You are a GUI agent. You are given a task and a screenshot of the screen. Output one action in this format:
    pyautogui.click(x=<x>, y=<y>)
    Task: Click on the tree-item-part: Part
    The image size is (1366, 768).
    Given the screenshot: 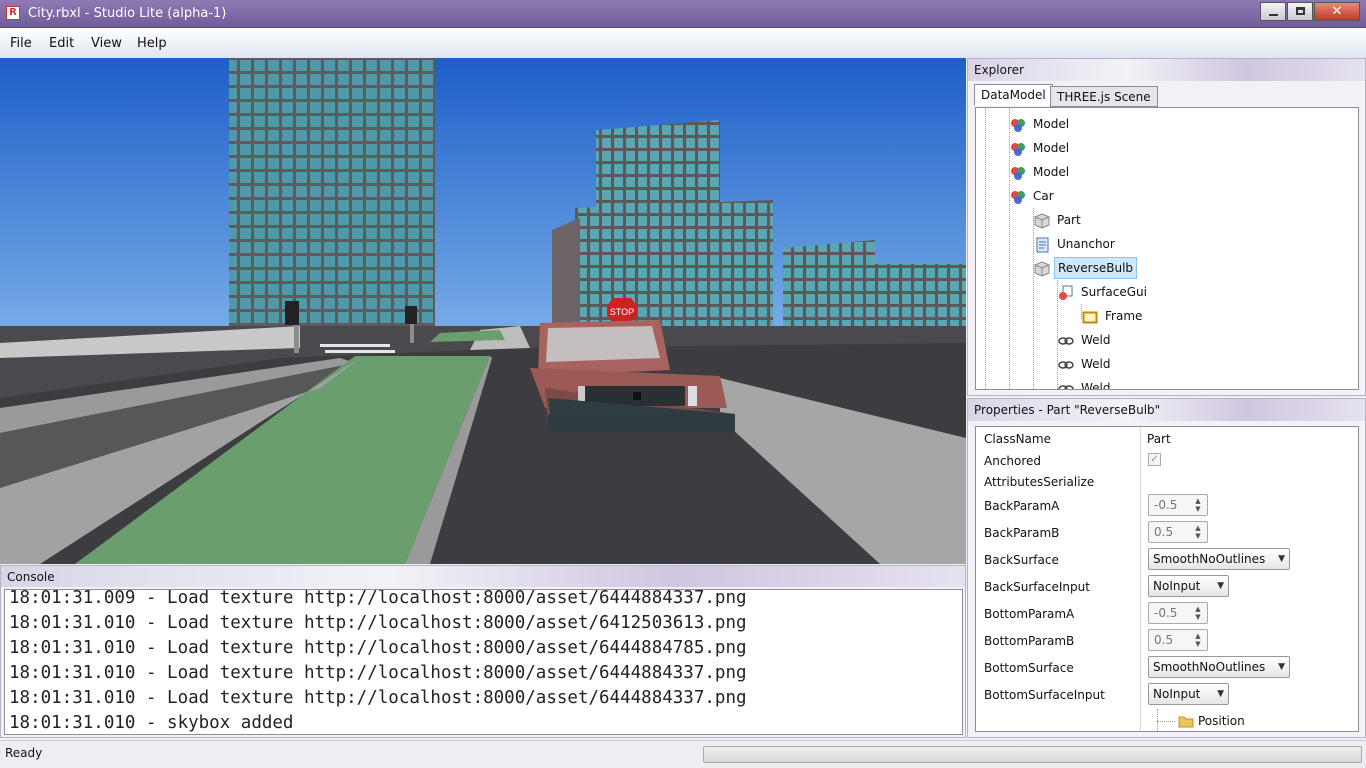 What is the action you would take?
    pyautogui.click(x=1059, y=220)
    